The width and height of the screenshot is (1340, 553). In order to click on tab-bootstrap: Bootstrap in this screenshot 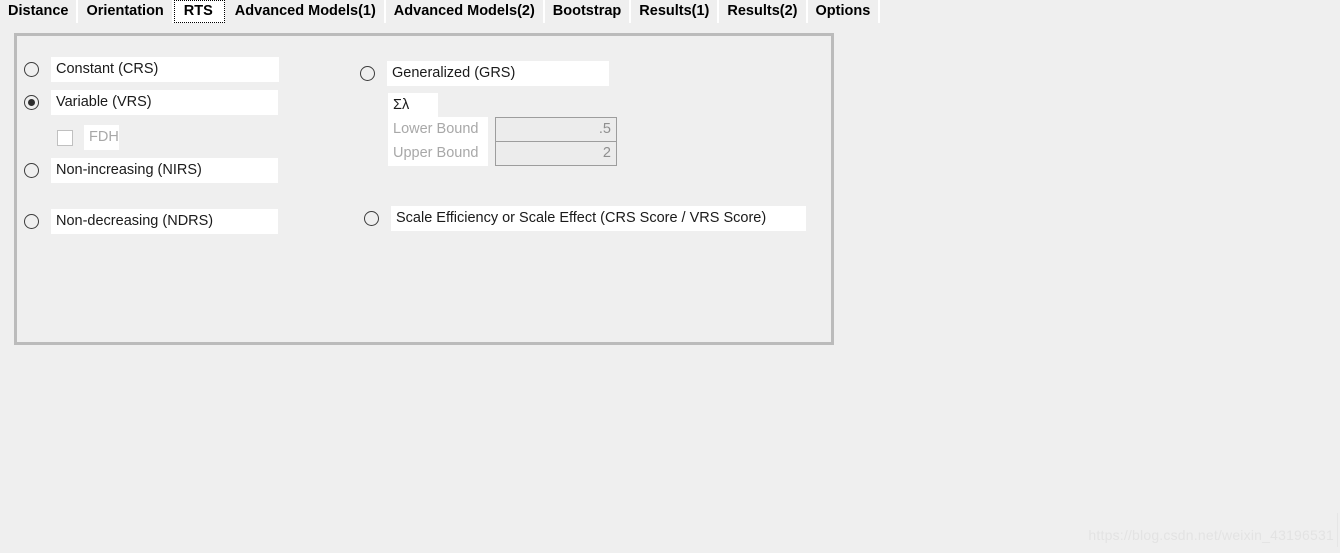, I will do `click(588, 11)`.